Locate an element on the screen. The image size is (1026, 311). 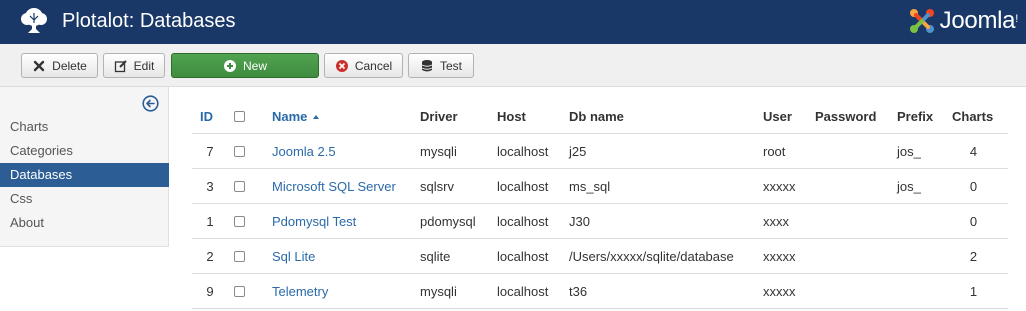
row-driver: sqlsrv is located at coordinates (437, 186).